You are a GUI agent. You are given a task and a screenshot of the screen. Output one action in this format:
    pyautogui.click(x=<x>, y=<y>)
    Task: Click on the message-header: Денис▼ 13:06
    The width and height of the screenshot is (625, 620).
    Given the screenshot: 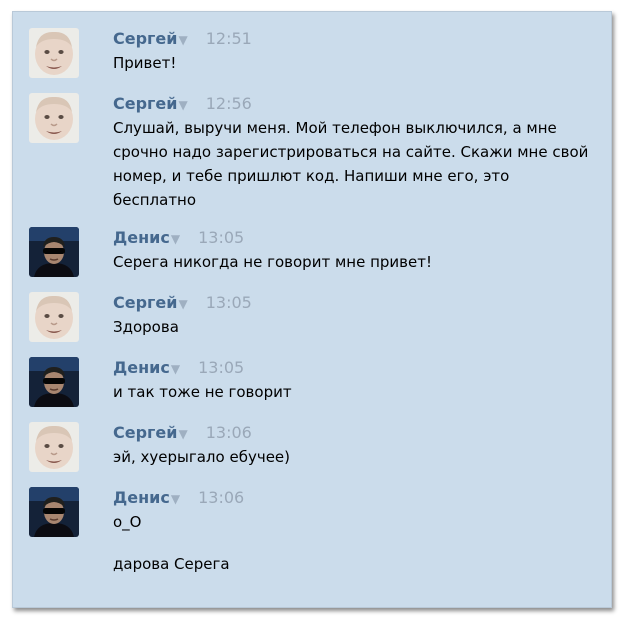 What is the action you would take?
    pyautogui.click(x=178, y=498)
    